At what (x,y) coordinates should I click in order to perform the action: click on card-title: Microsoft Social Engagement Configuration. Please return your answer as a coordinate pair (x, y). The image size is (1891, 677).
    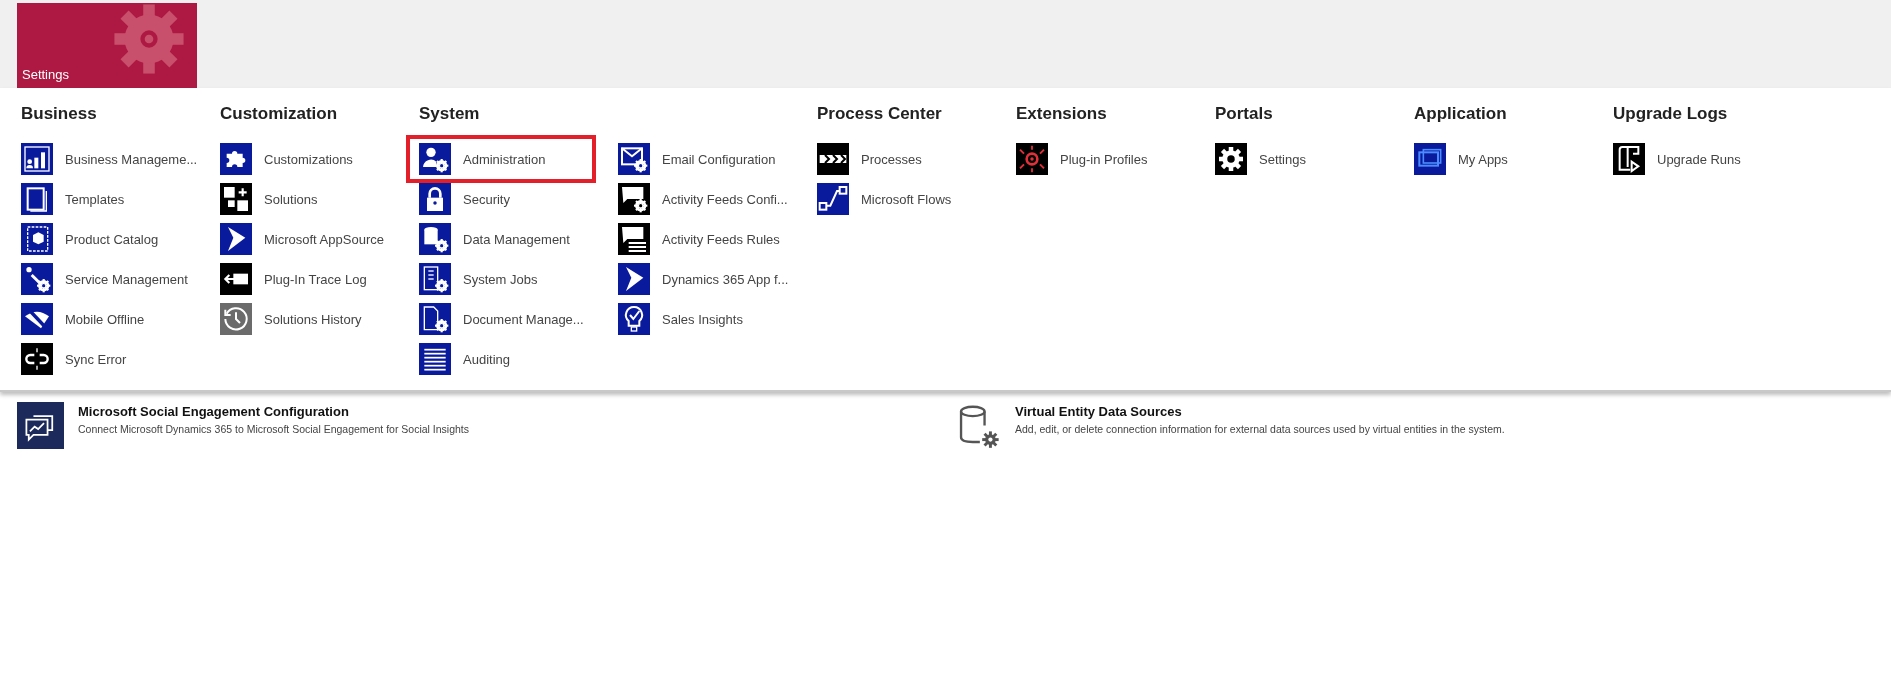
    Looking at the image, I should click on (273, 411).